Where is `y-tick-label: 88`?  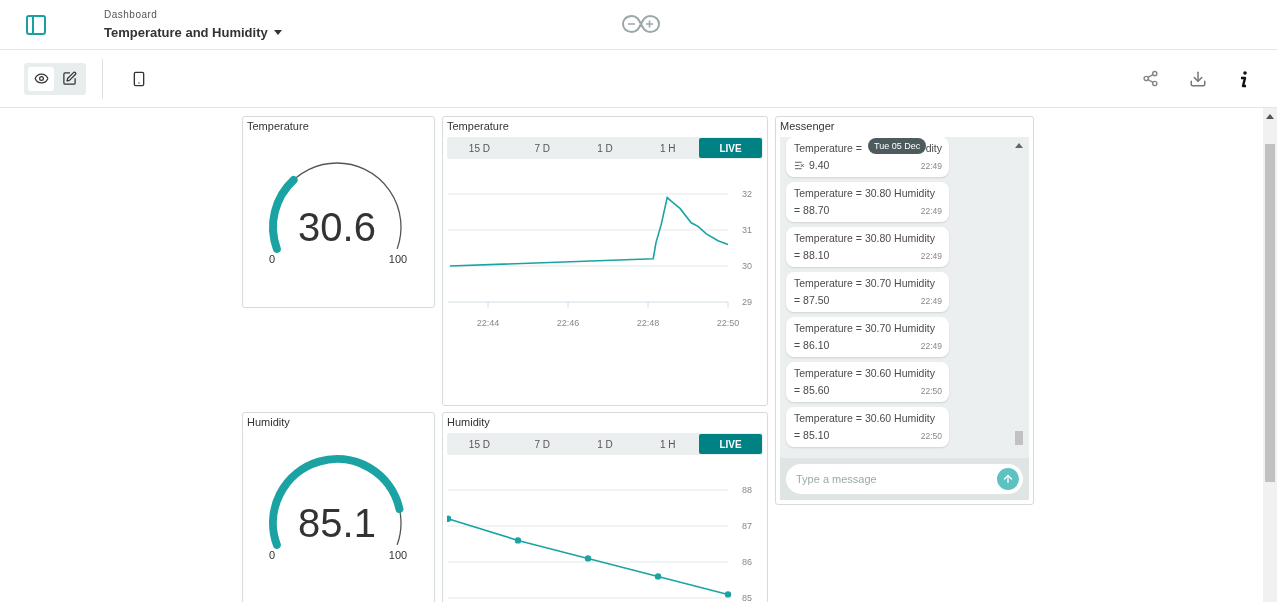 y-tick-label: 88 is located at coordinates (747, 490).